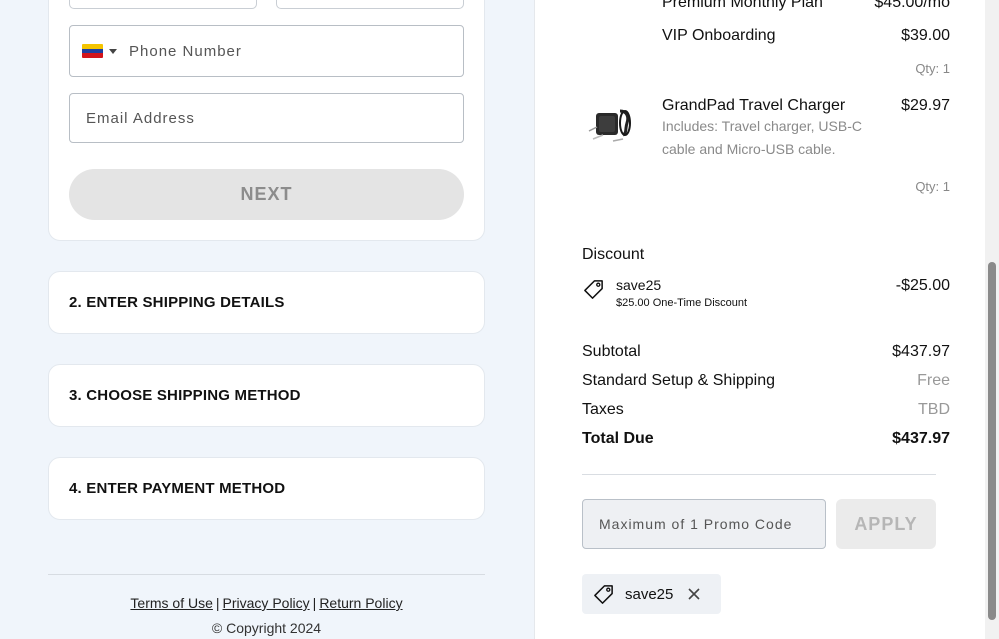 This screenshot has width=999, height=639. I want to click on return-policy-link: Return Policy, so click(360, 603).